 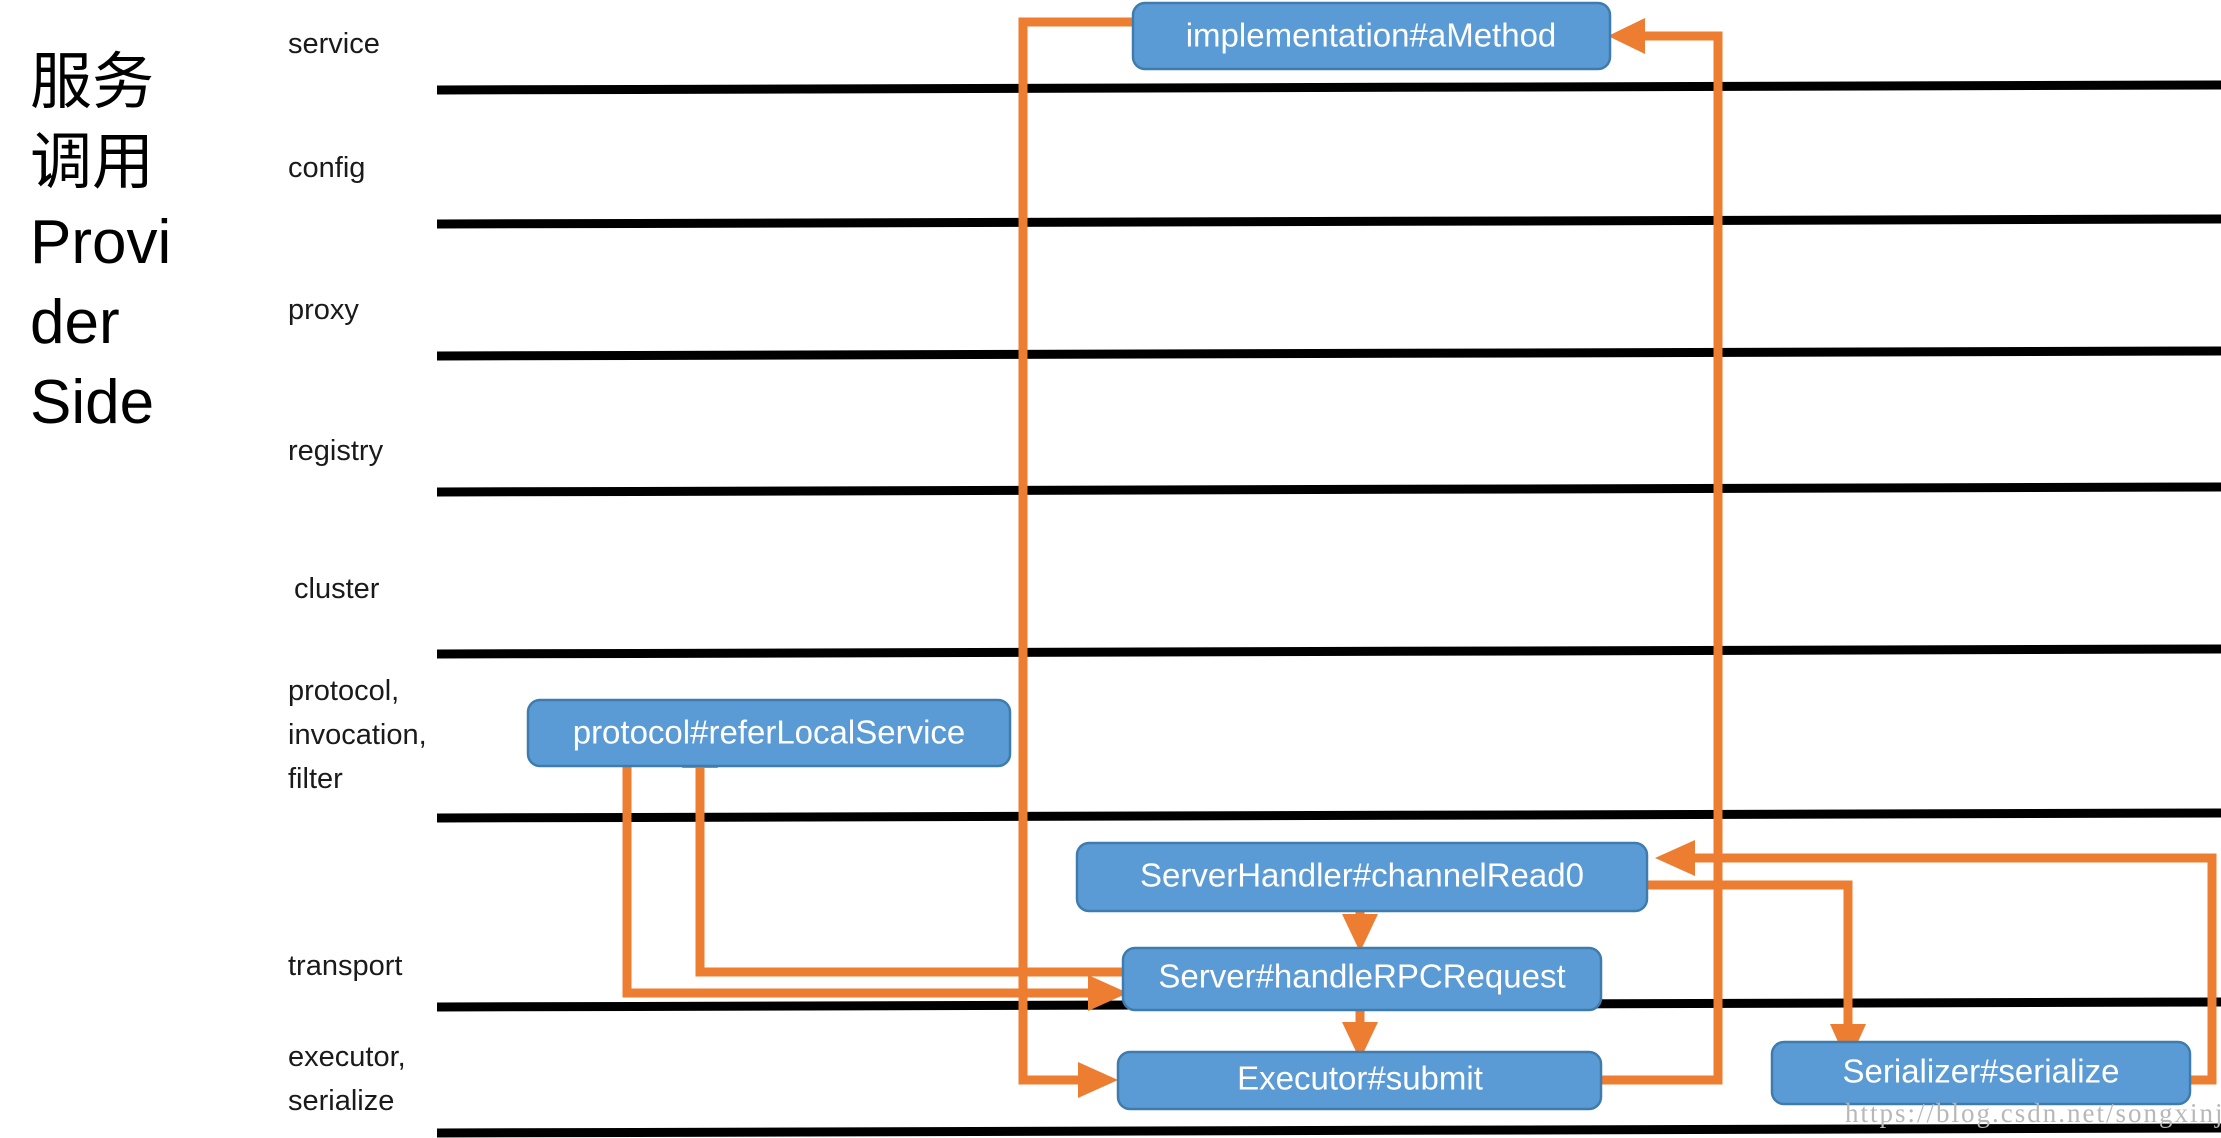 I want to click on node-server-handler-label: ServerHandler#channelRead0, so click(x=1362, y=875).